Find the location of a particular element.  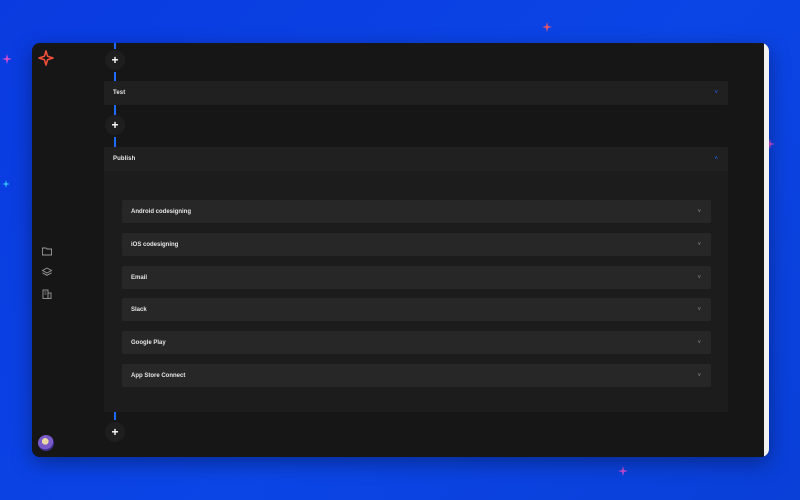

publish-item-label: Slack is located at coordinates (139, 309).